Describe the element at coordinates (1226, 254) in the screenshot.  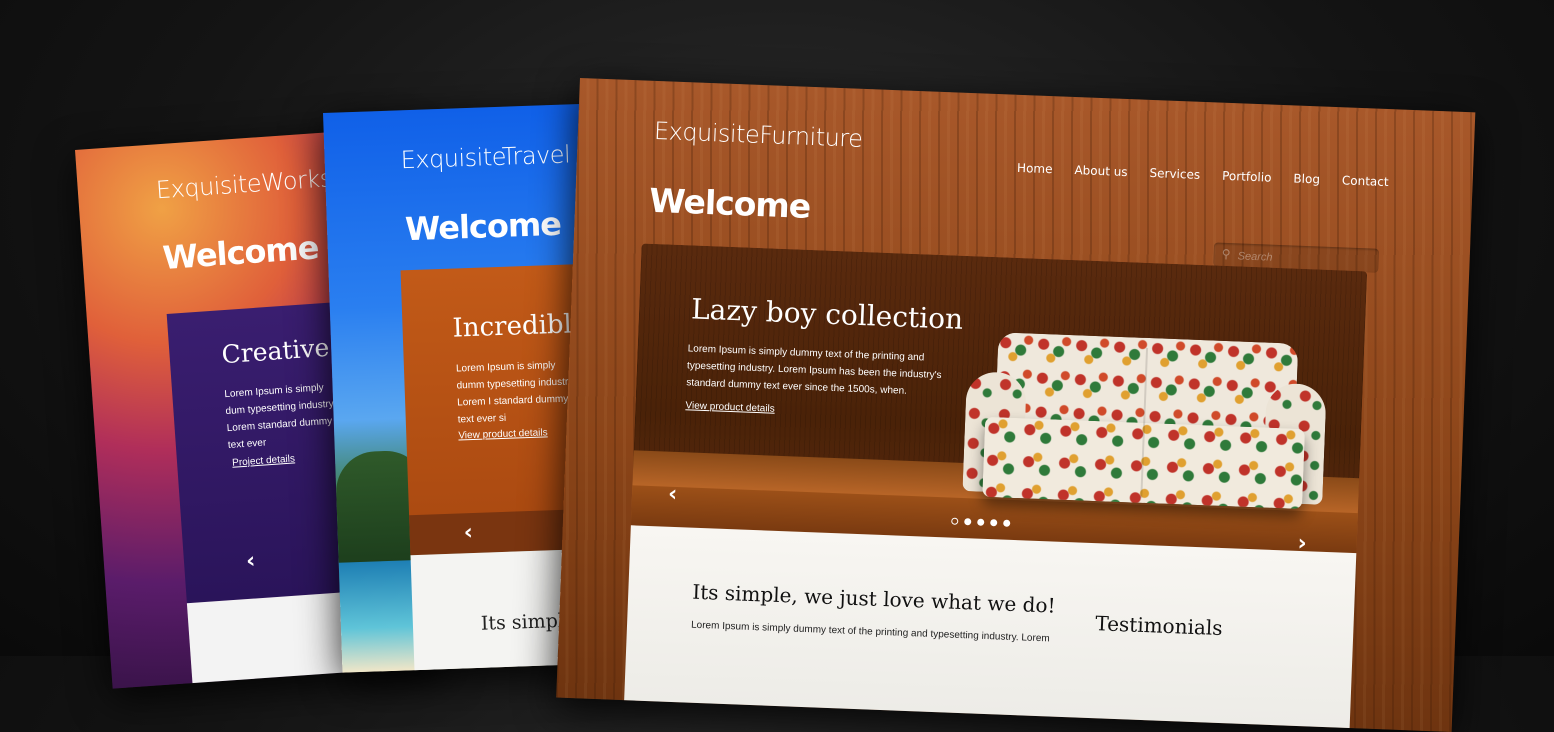
I see `search-icon: ⚲` at that location.